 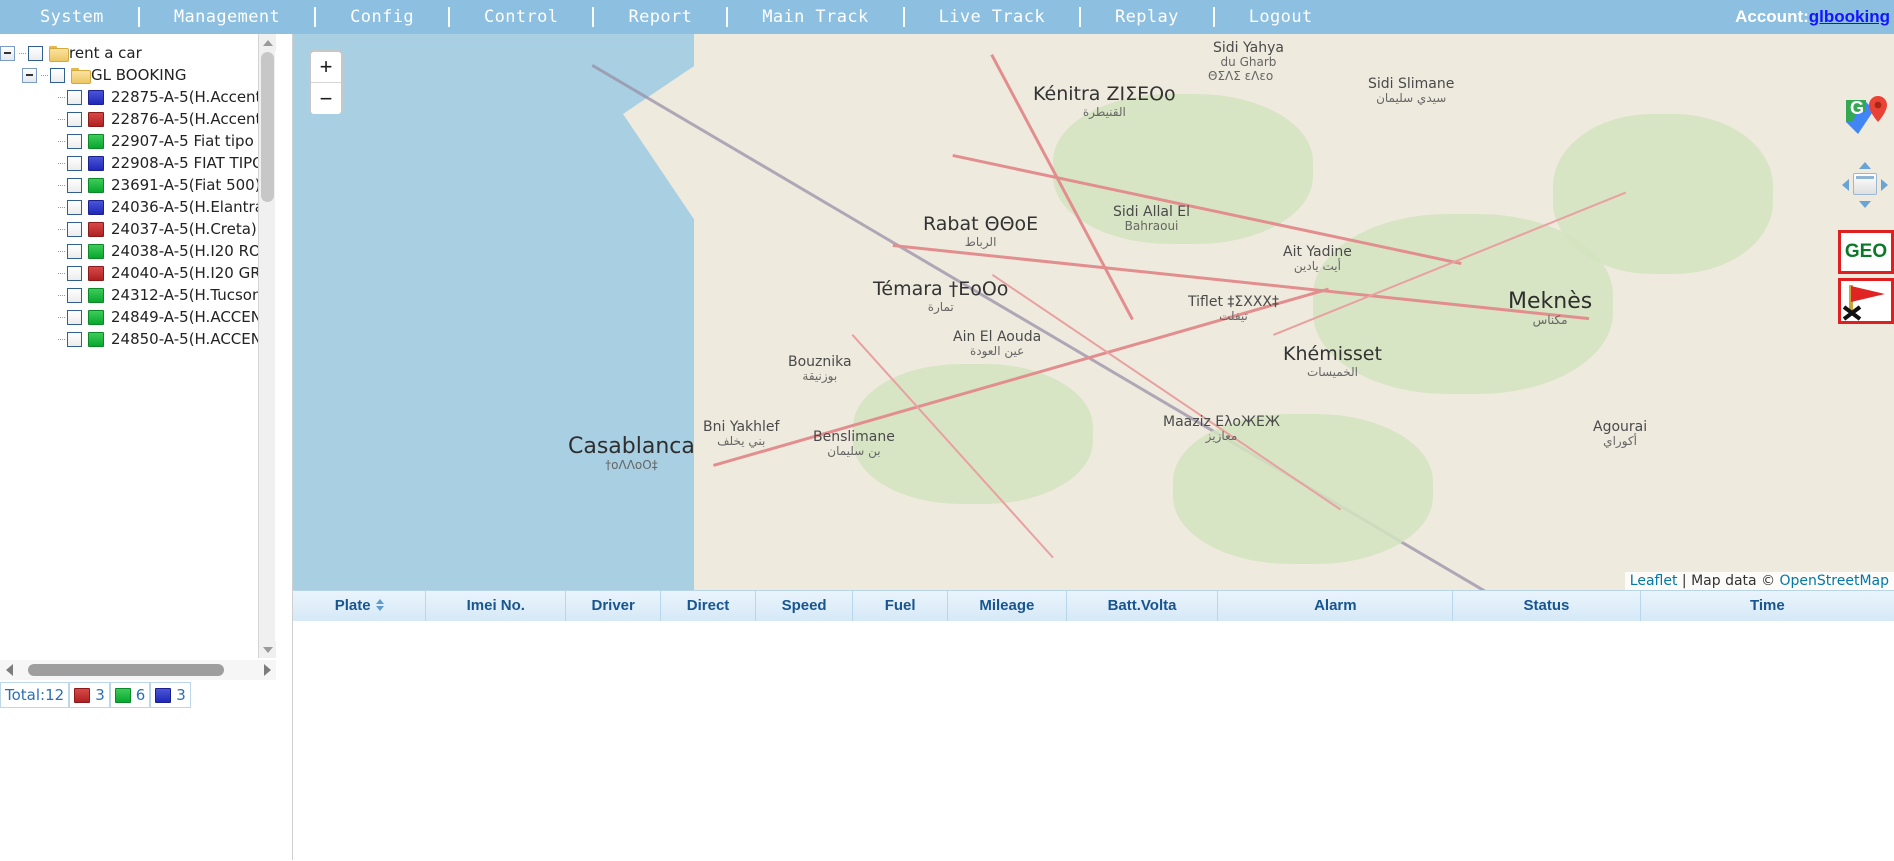 What do you see at coordinates (382, 17) in the screenshot?
I see `nav-config: Config` at bounding box center [382, 17].